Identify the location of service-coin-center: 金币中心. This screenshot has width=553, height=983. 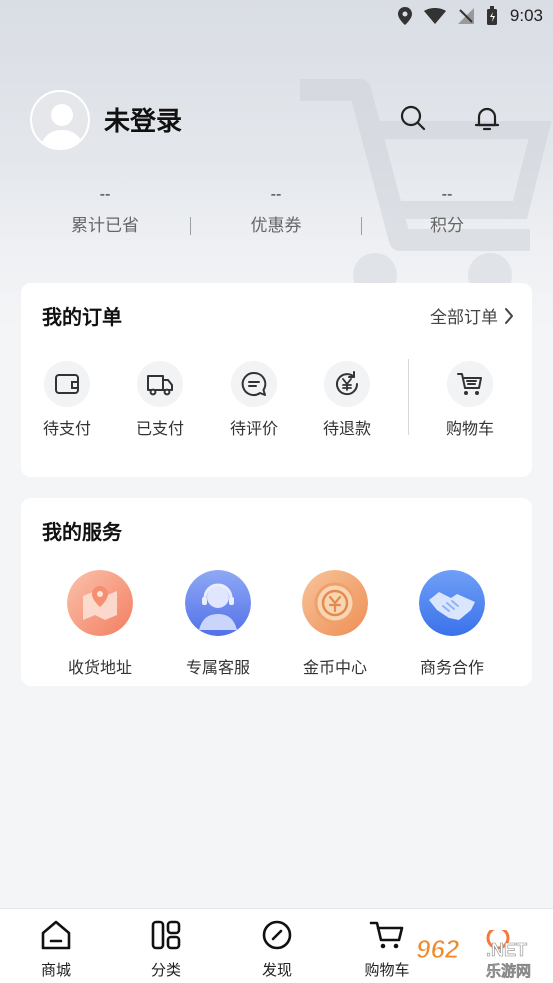
(335, 624).